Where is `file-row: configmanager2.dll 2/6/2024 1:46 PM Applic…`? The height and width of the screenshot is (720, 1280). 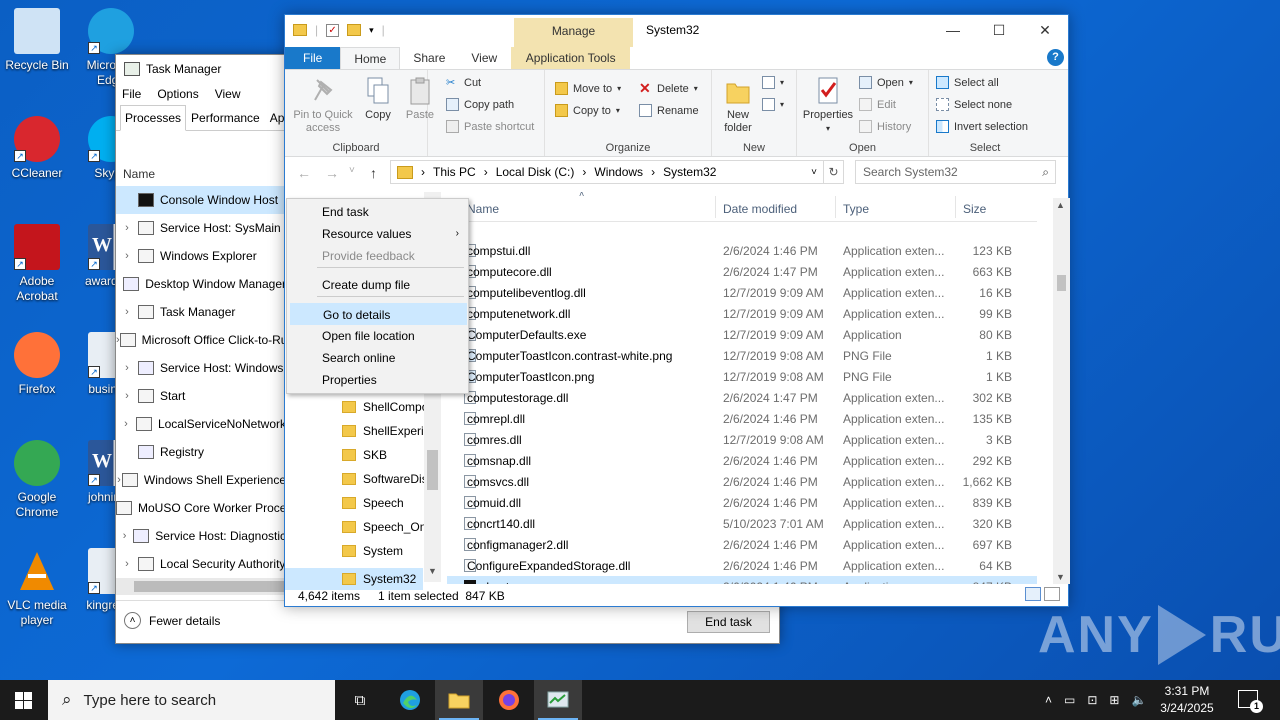 file-row: configmanager2.dll 2/6/2024 1:46 PM Applic… is located at coordinates (742, 544).